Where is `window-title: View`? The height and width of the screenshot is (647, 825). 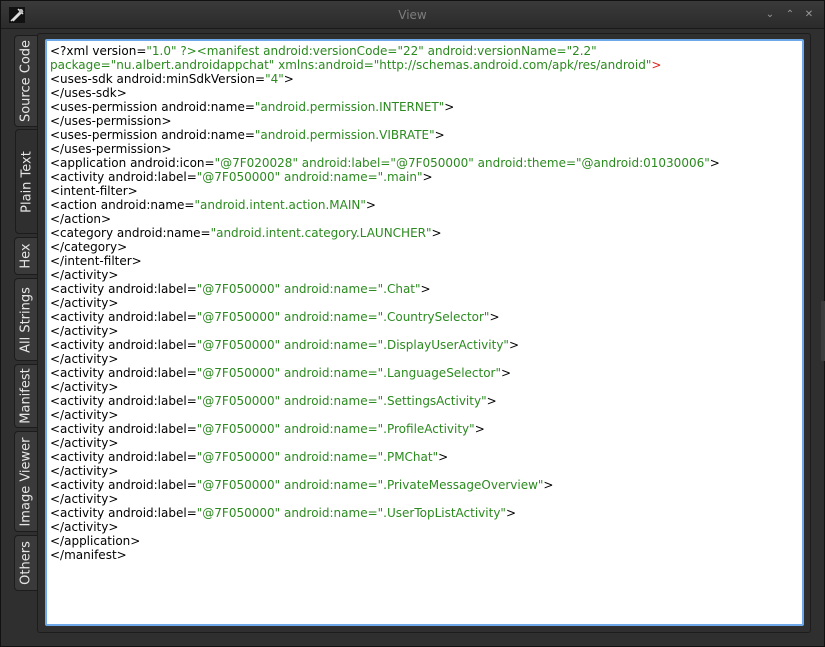 window-title: View is located at coordinates (412, 15).